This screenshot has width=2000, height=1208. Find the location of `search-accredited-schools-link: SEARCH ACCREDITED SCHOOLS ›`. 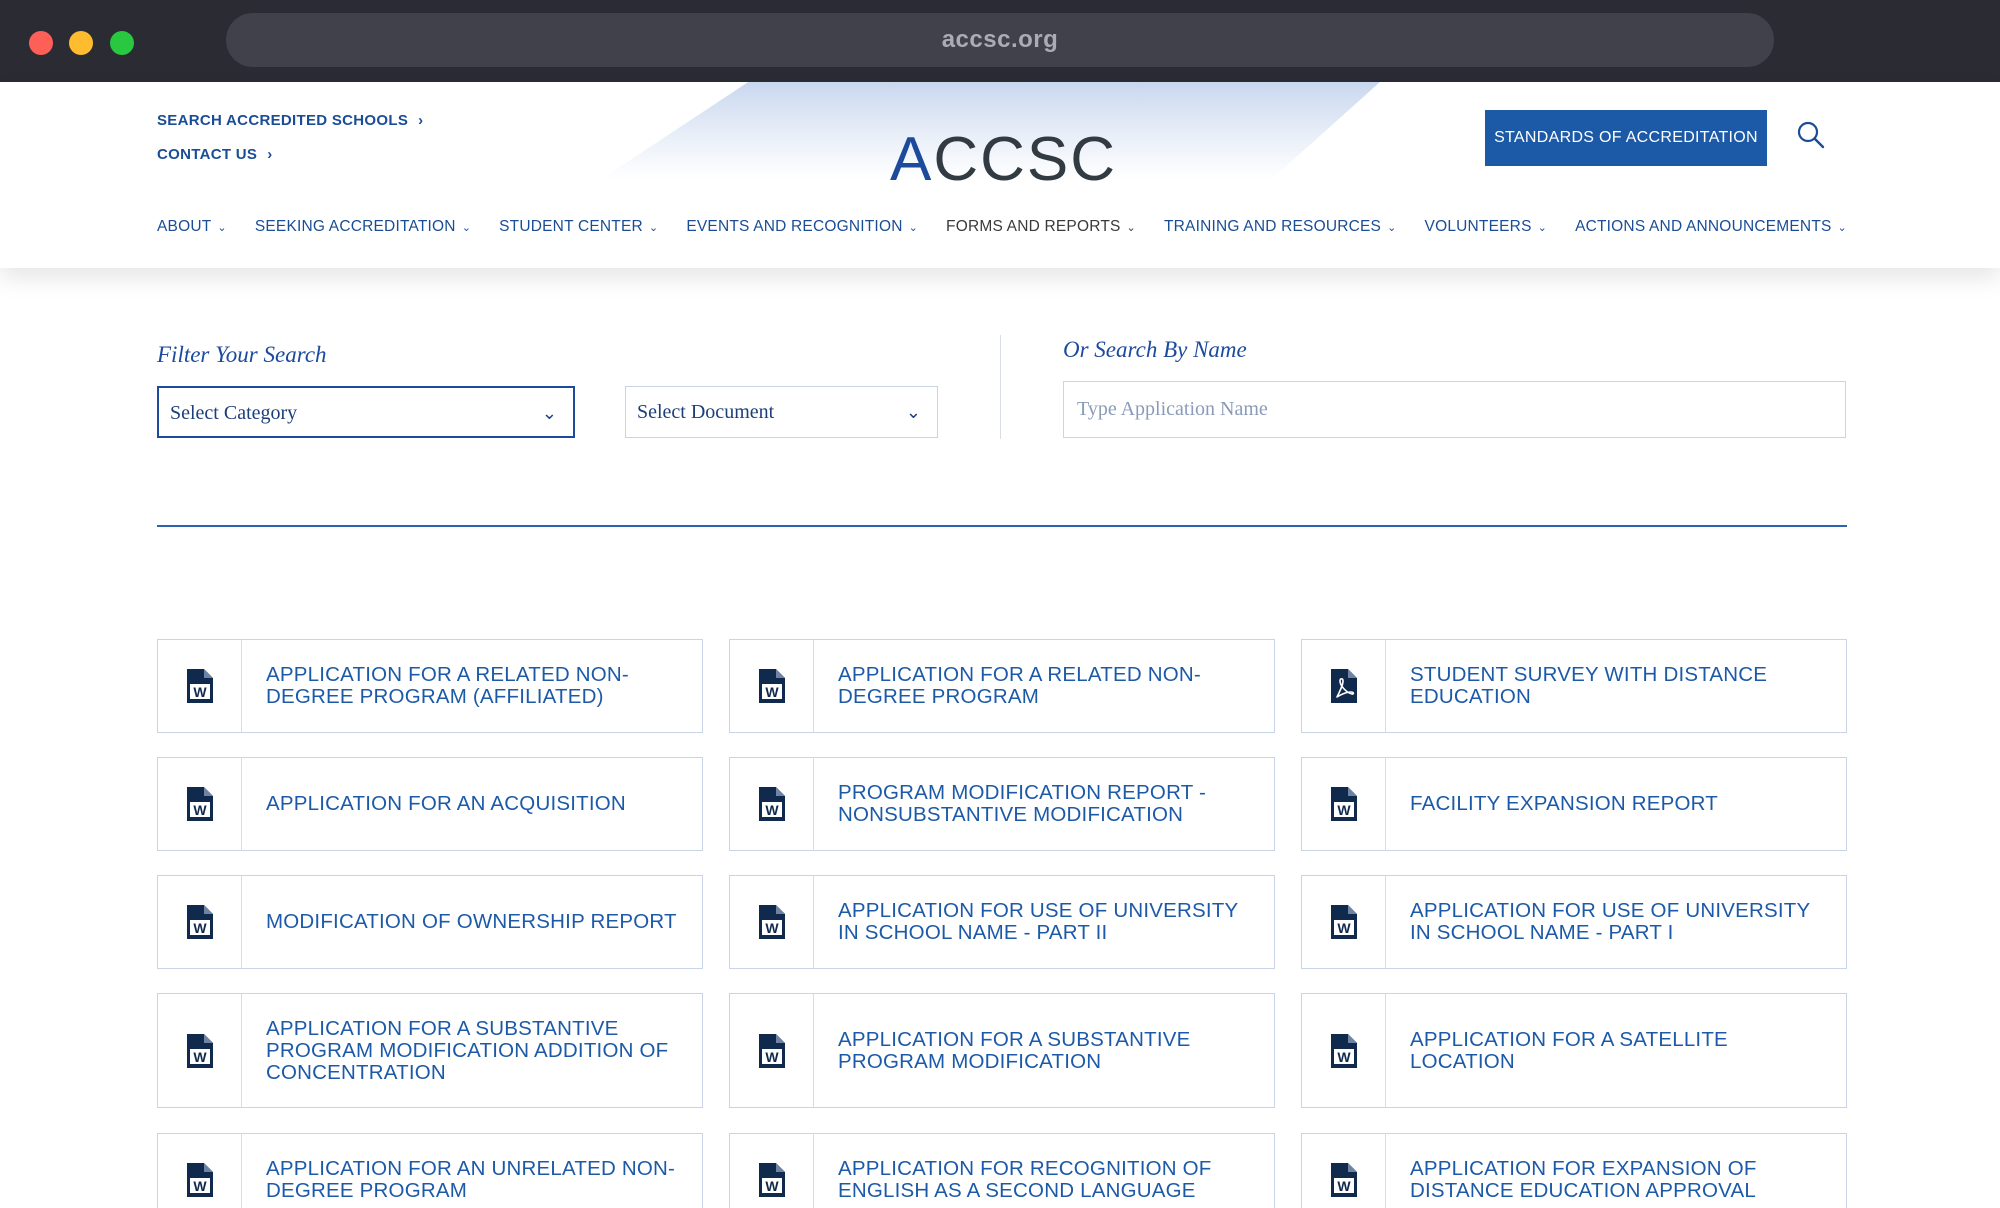

search-accredited-schools-link: SEARCH ACCREDITED SCHOOLS › is located at coordinates (290, 120).